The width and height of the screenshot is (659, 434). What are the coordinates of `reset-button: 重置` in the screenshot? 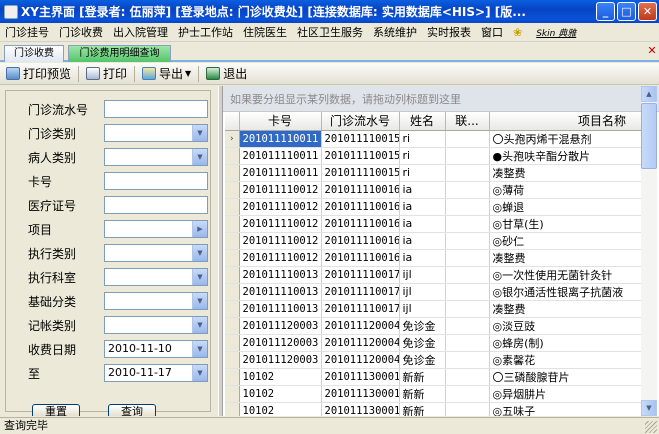 It's located at (56, 410).